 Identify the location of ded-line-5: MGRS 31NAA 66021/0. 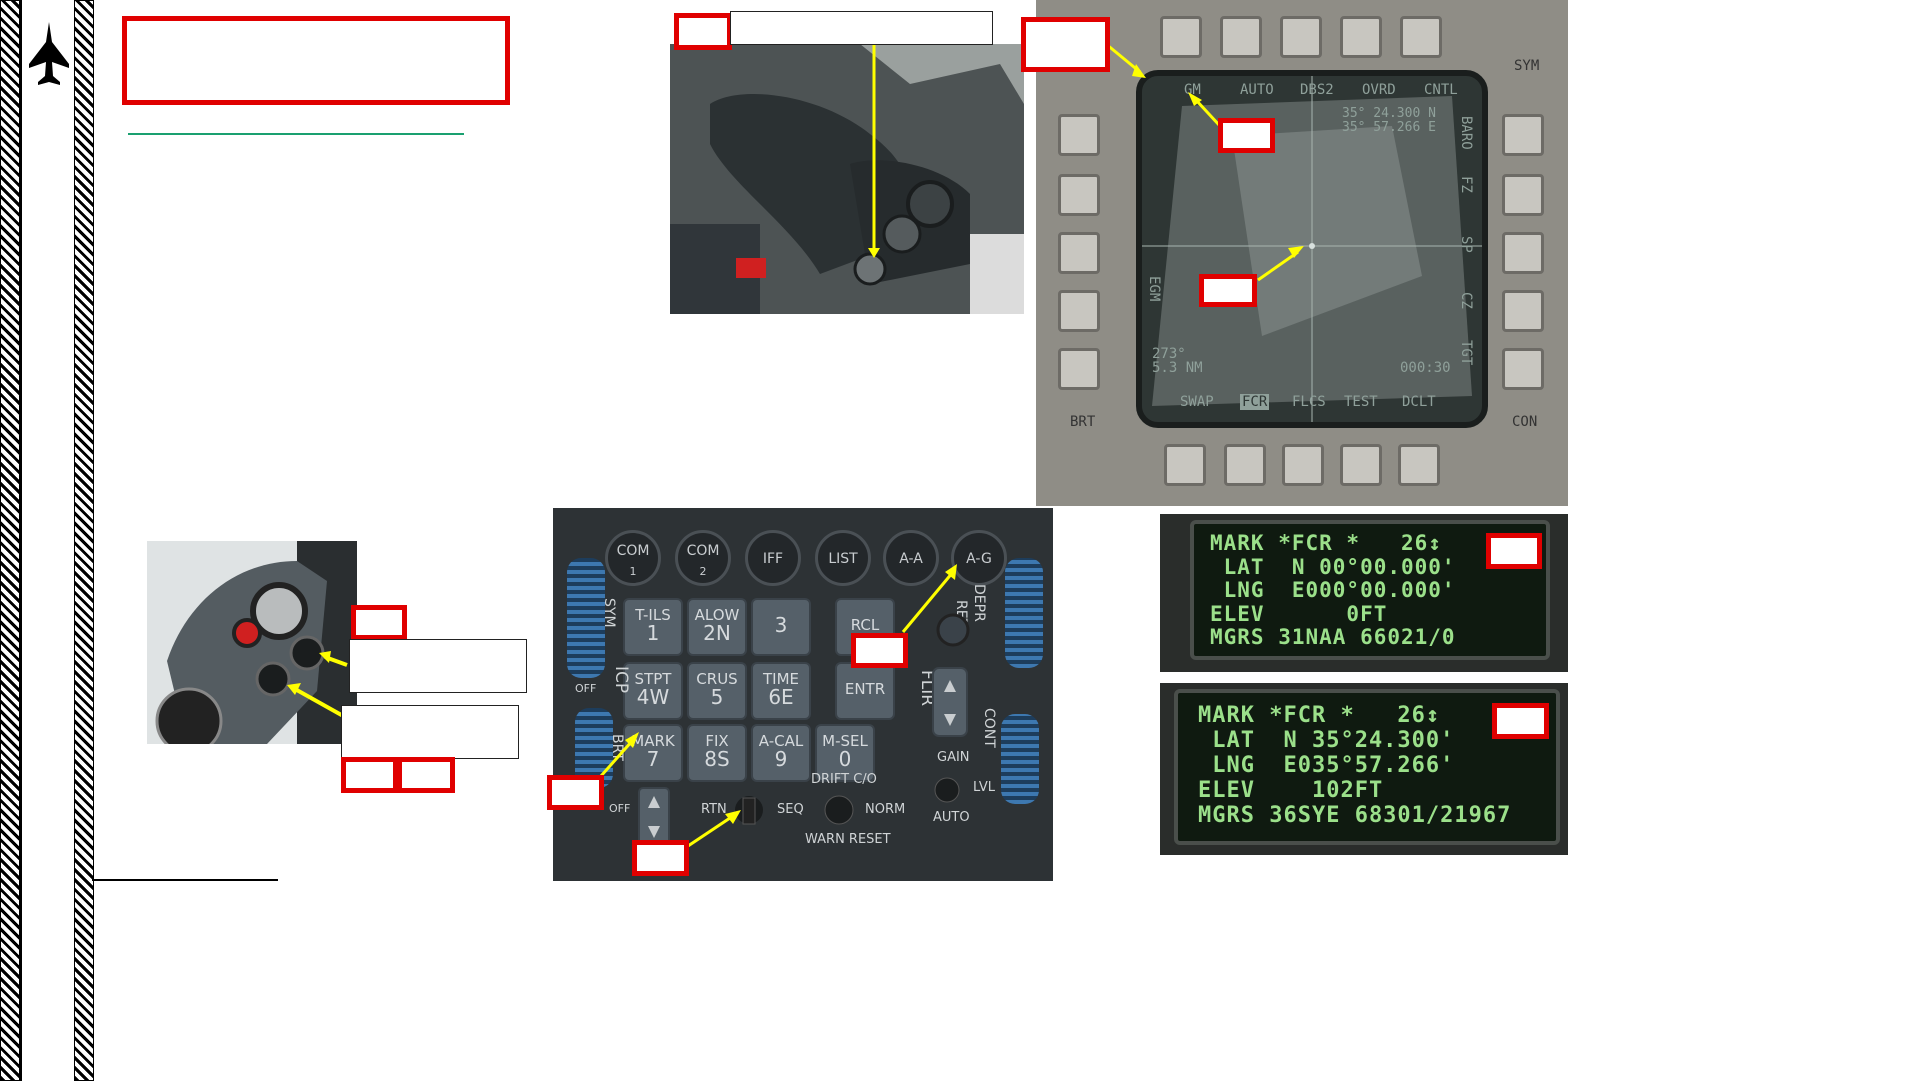
(1333, 637).